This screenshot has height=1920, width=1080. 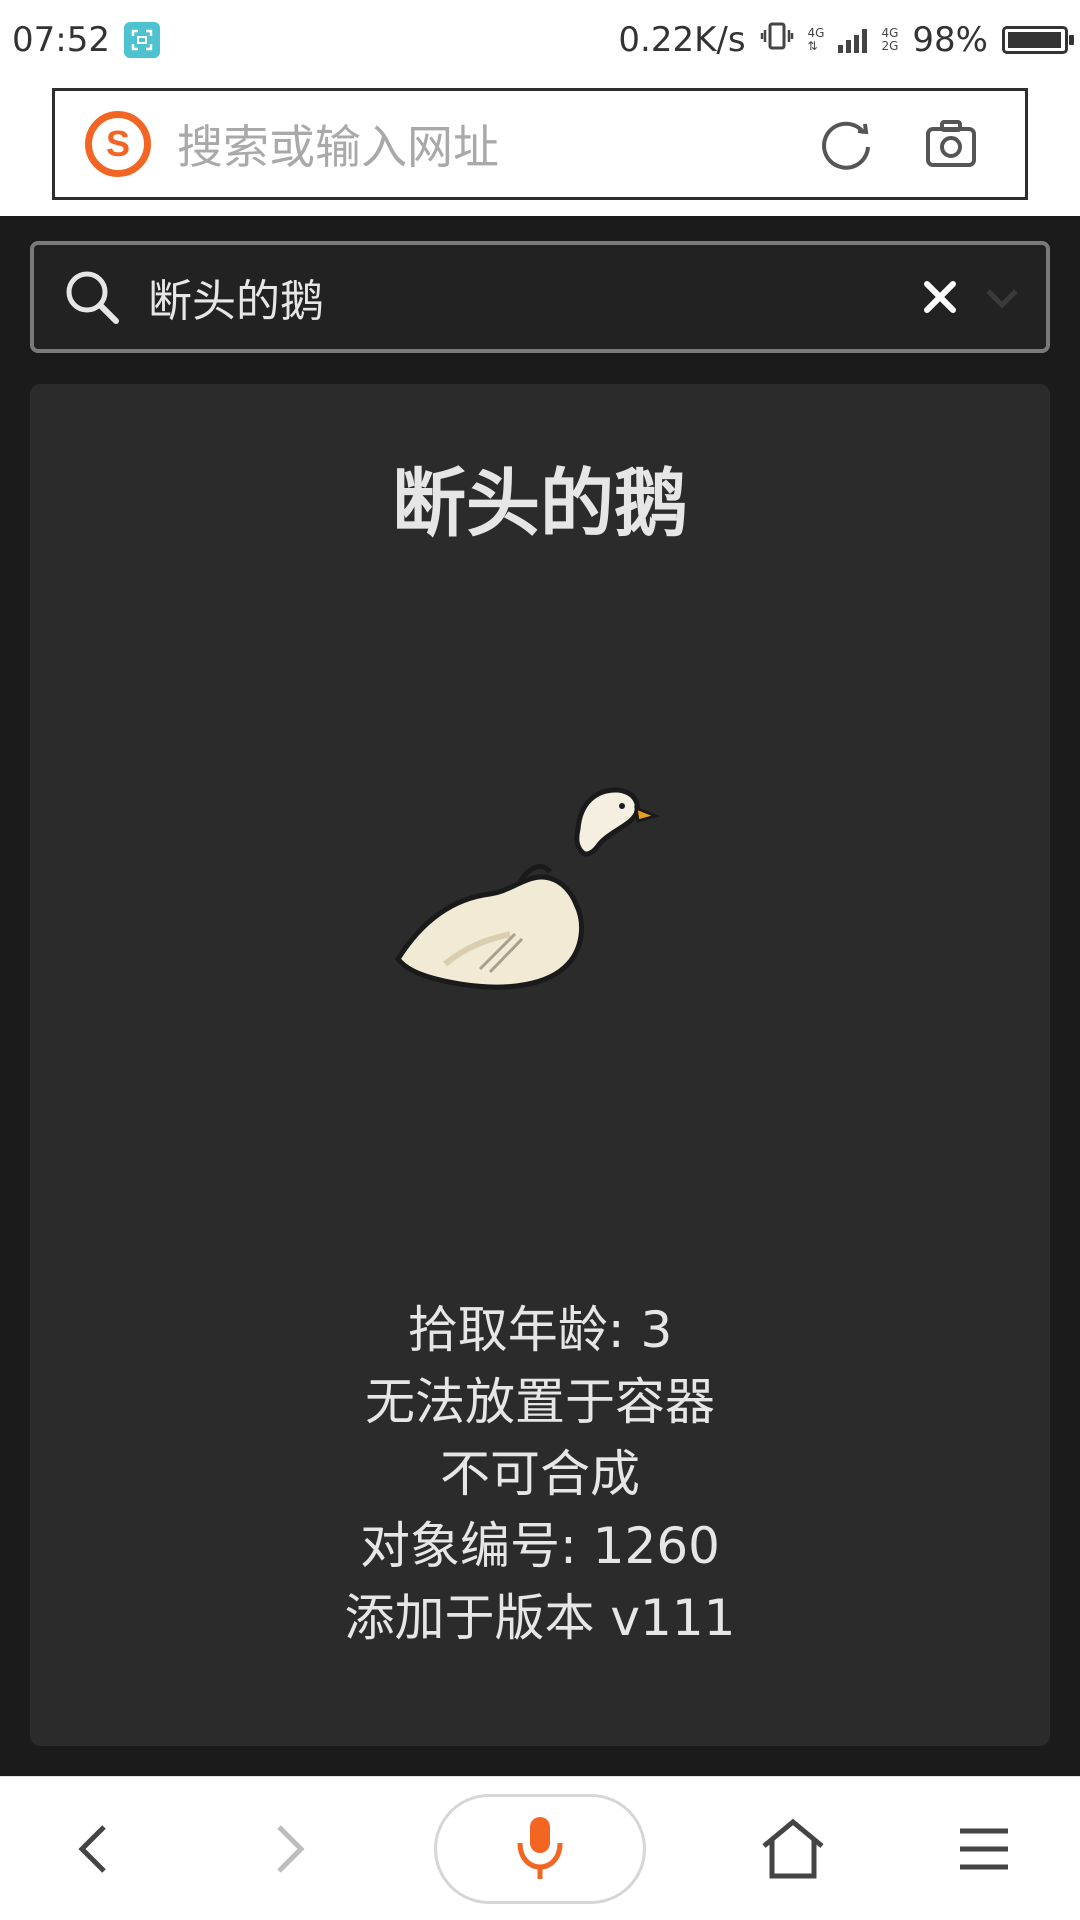 I want to click on battery-fill, so click(x=1034, y=40).